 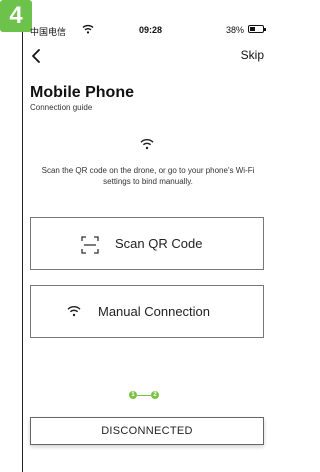 I want to click on scan-qr-code-button: Scan QR Code, so click(x=147, y=243).